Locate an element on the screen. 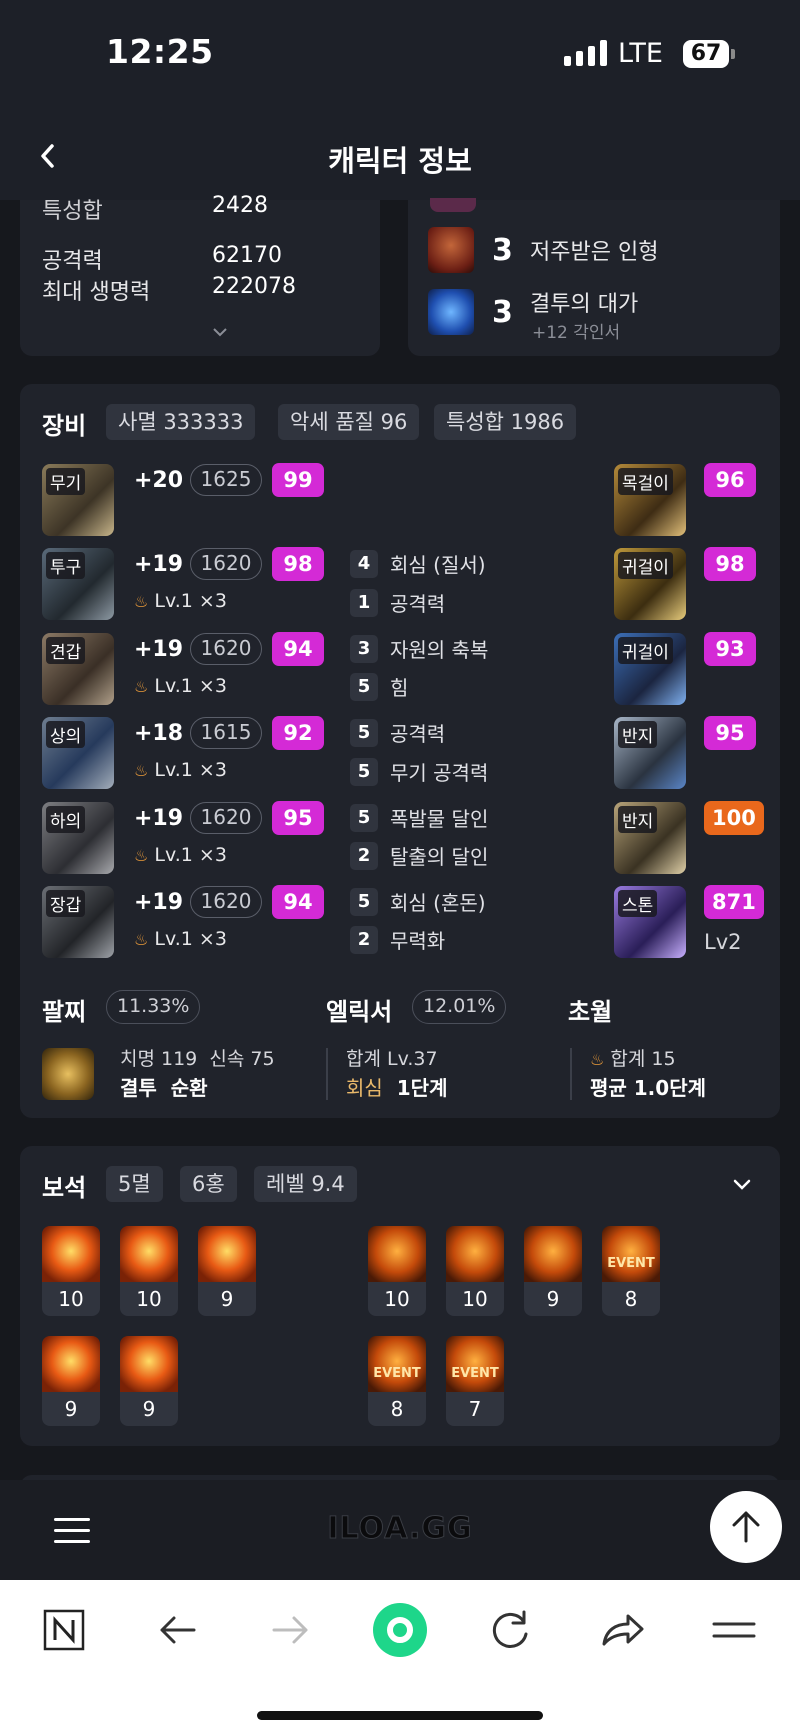 The image size is (800, 1734). quality-badge: 98 is located at coordinates (298, 564).